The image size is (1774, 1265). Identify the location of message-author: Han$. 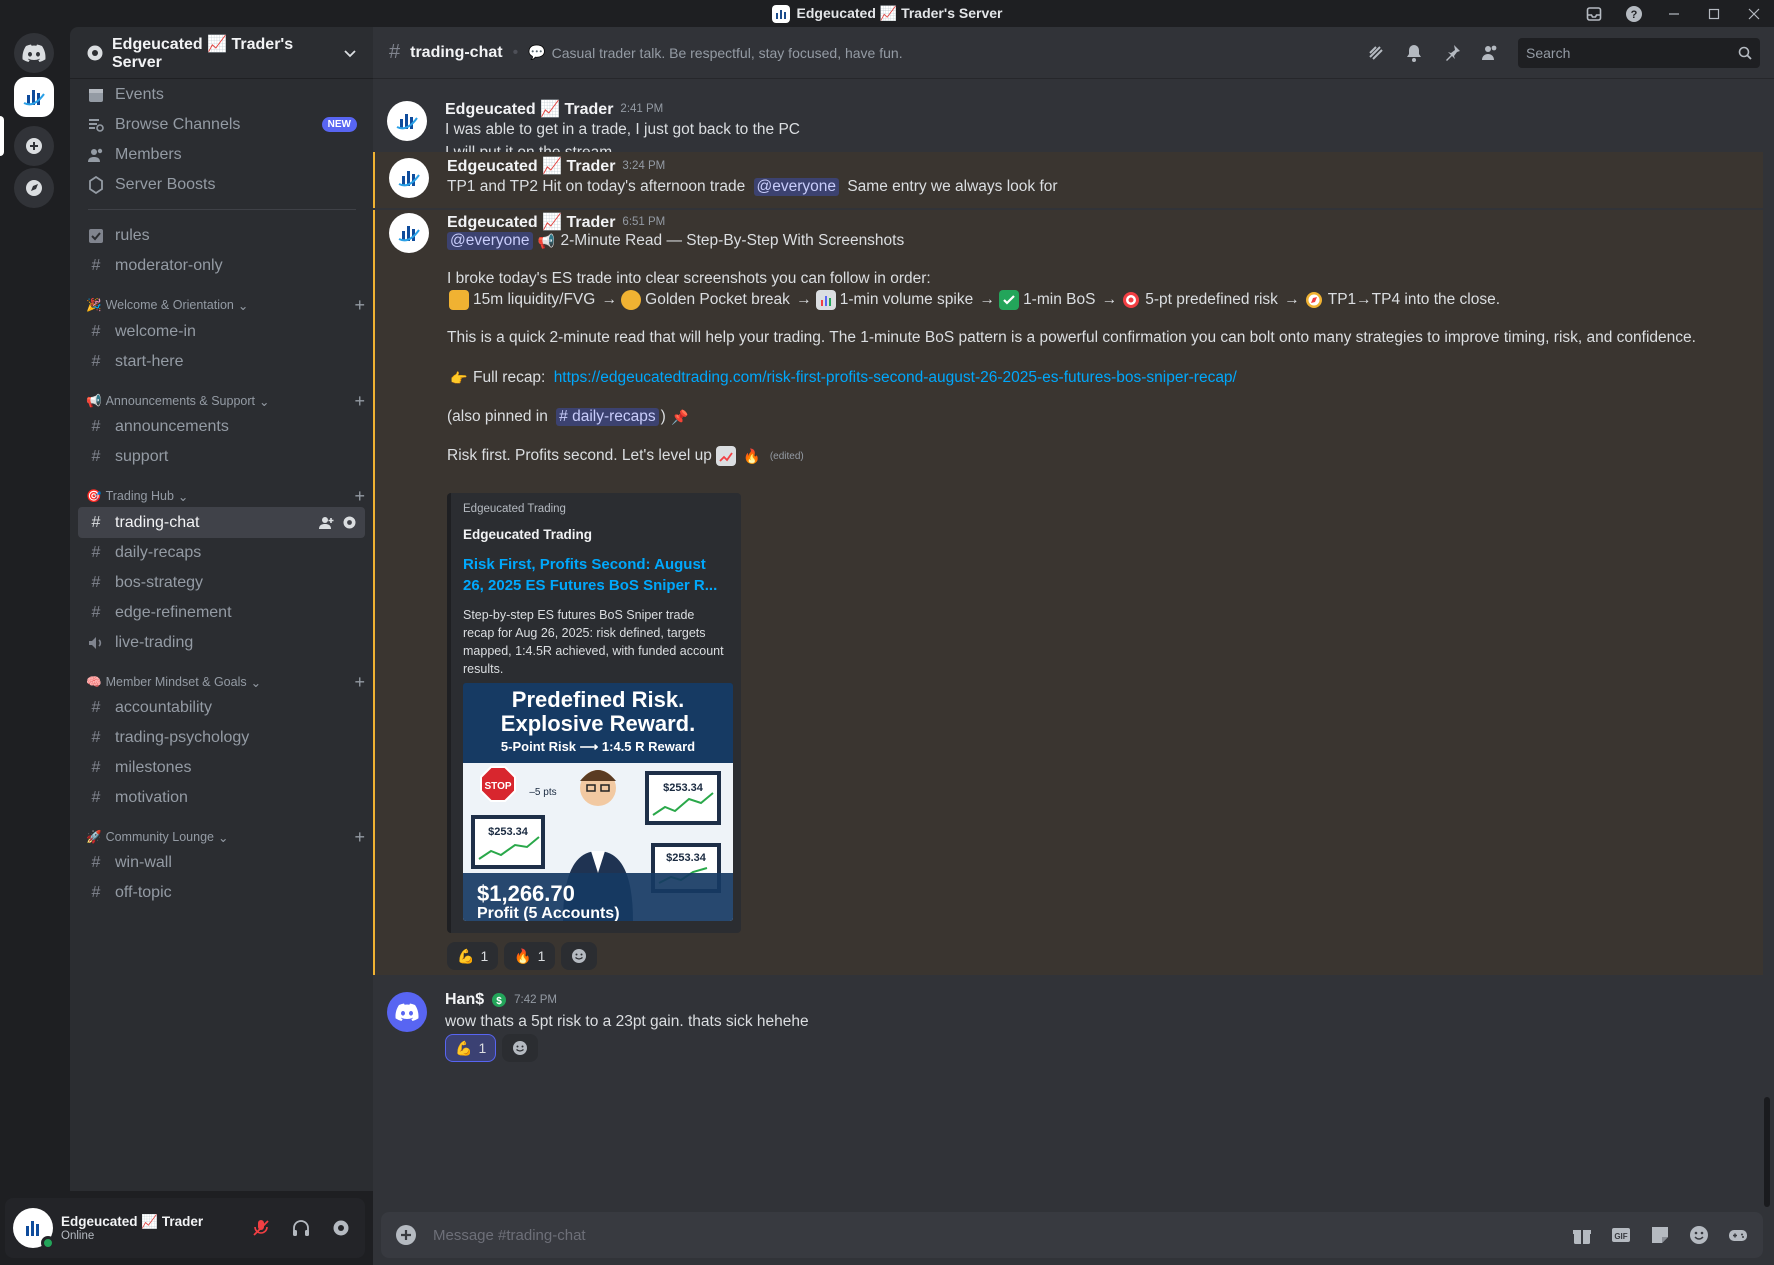
(464, 1000).